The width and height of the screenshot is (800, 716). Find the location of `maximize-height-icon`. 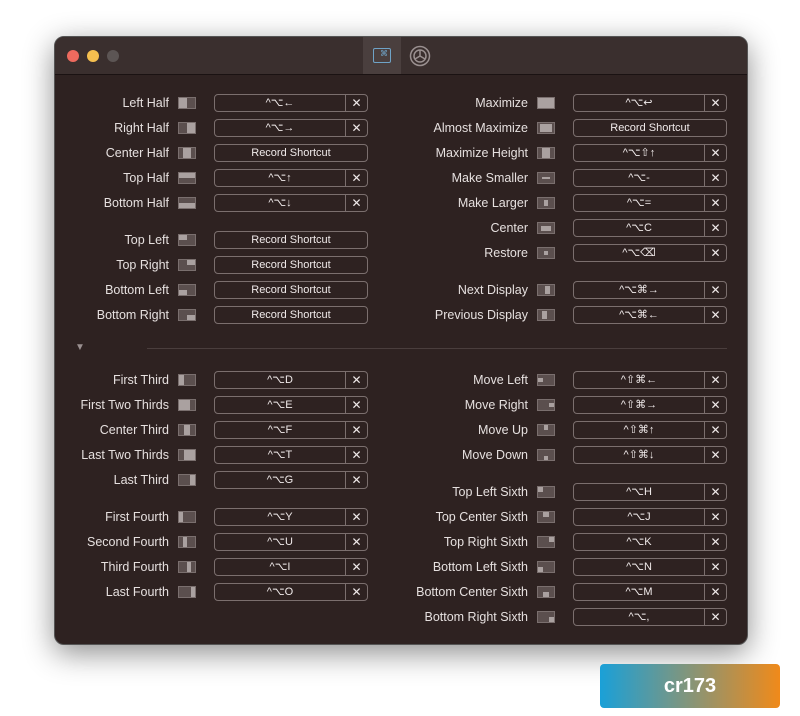

maximize-height-icon is located at coordinates (546, 153).